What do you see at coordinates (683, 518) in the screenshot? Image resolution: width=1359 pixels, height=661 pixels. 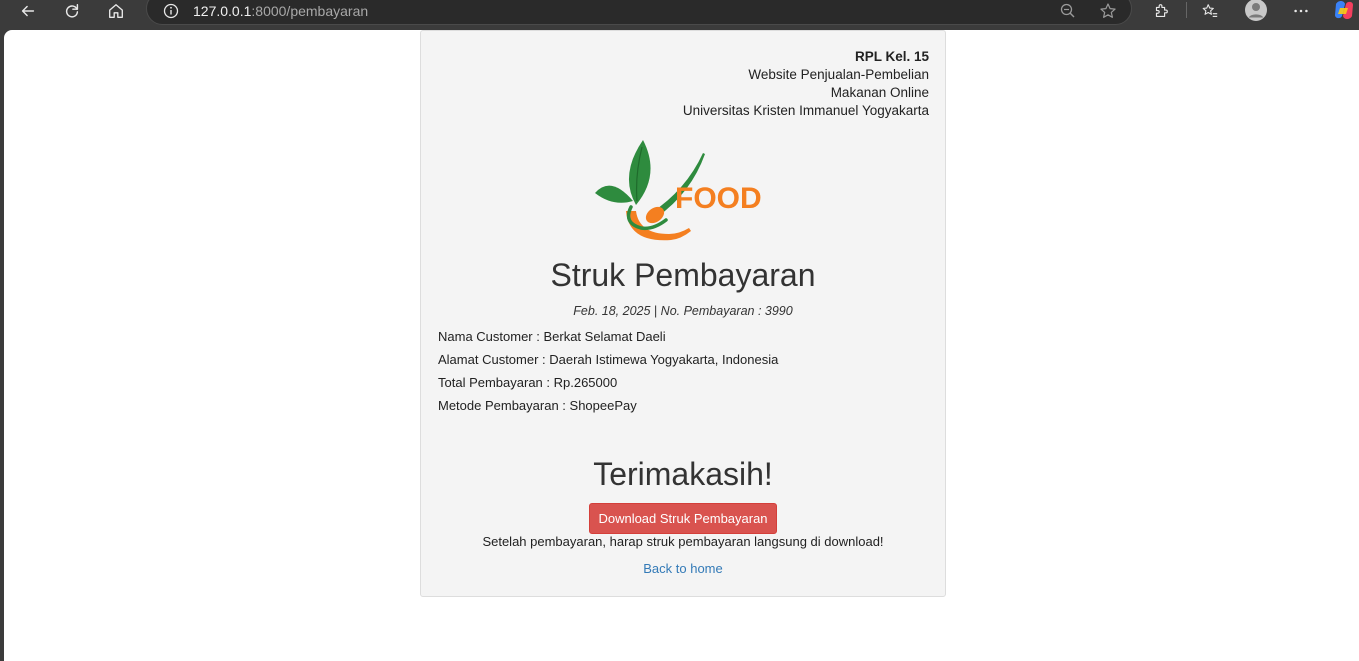 I see `download-receipt-button: Download Struk Pembayaran` at bounding box center [683, 518].